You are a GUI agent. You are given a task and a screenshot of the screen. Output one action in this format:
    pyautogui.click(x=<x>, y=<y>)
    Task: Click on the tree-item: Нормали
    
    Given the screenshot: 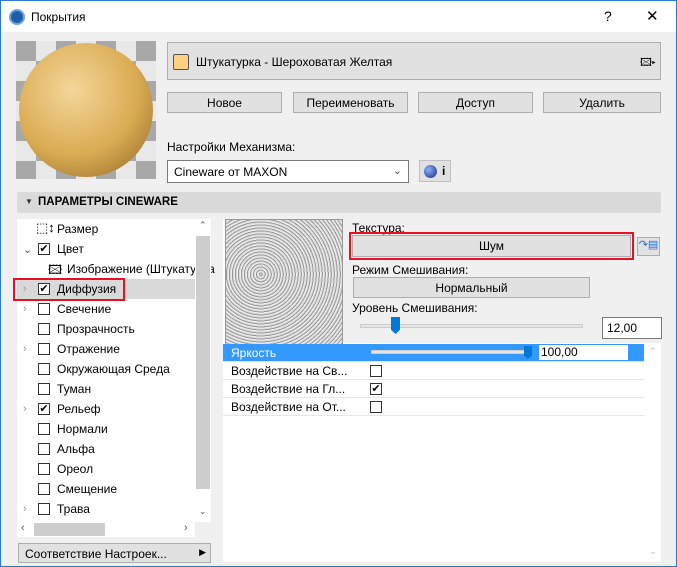 What is the action you would take?
    pyautogui.click(x=106, y=429)
    